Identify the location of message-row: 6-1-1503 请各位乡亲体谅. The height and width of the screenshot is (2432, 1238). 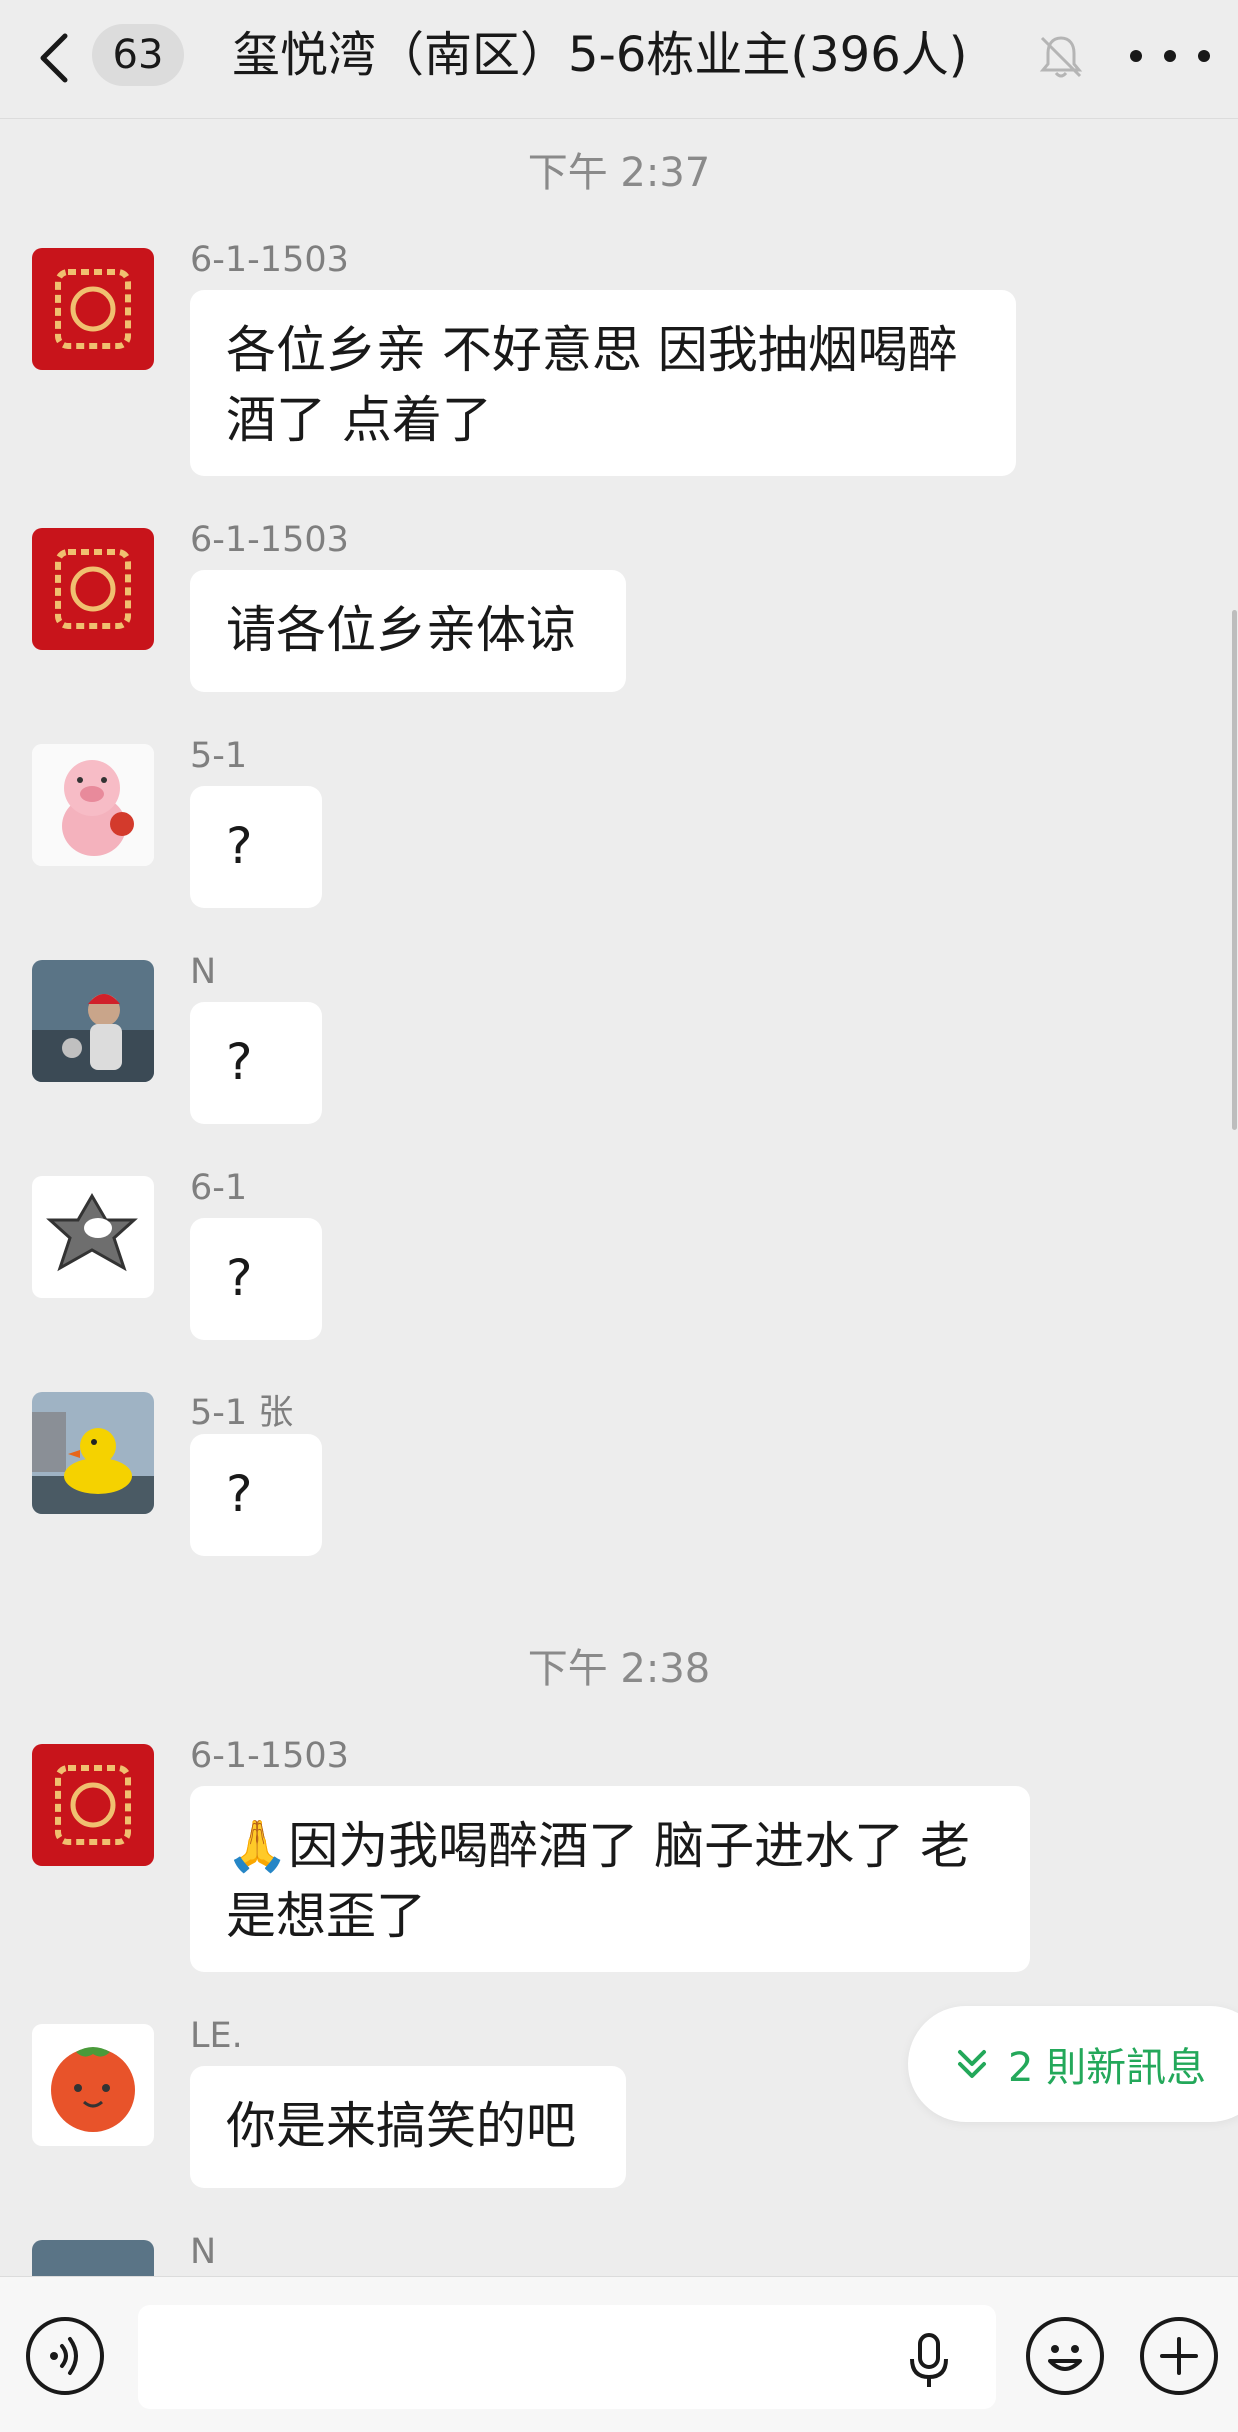
(619, 610).